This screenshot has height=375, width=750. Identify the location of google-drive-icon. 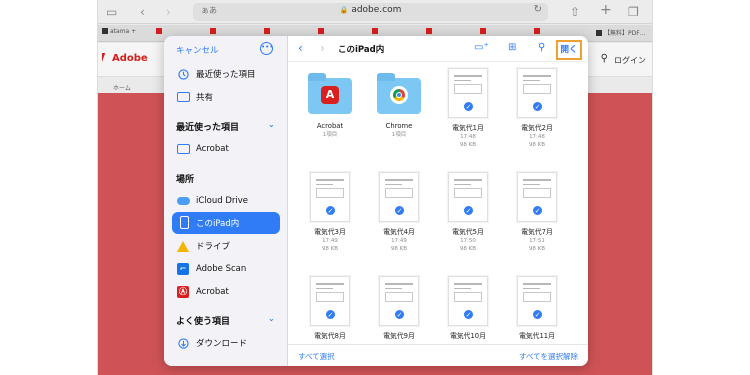
(183, 246).